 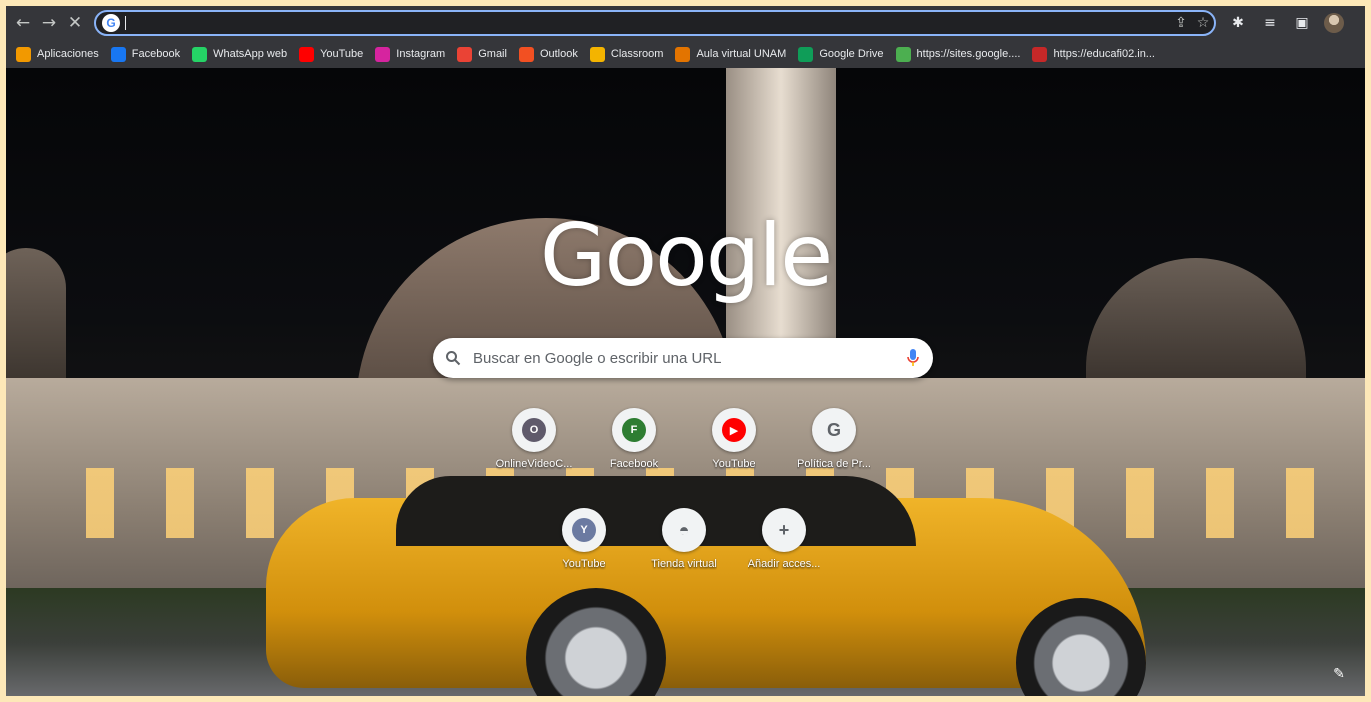 I want to click on shortcut-label: Tienda virtual, so click(x=684, y=564).